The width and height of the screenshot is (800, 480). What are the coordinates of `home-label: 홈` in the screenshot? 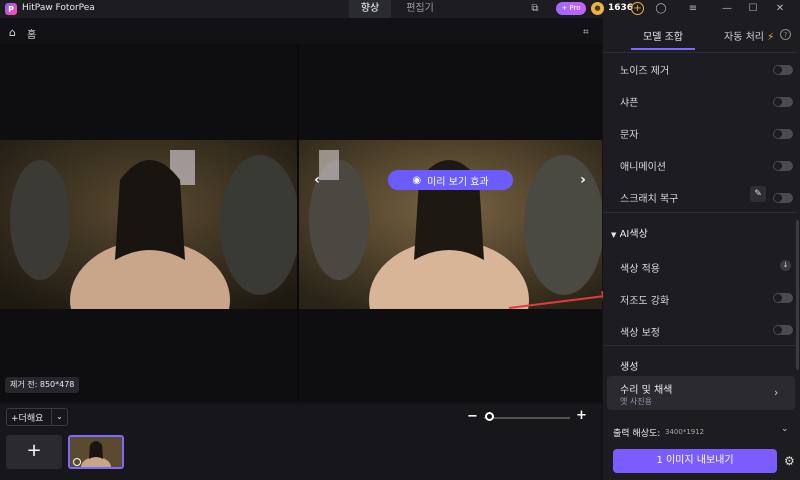 It's located at (31, 33).